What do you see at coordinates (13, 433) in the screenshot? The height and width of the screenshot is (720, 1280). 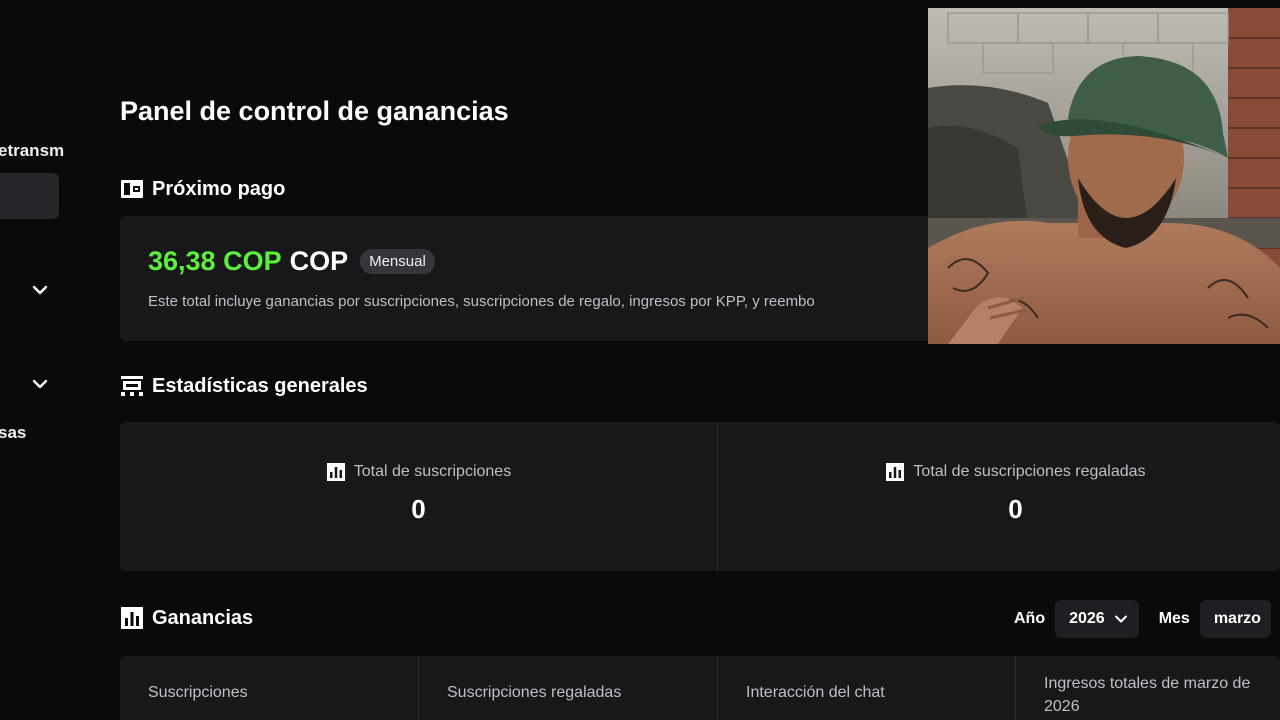 I see `sidebar-item-label: sas` at bounding box center [13, 433].